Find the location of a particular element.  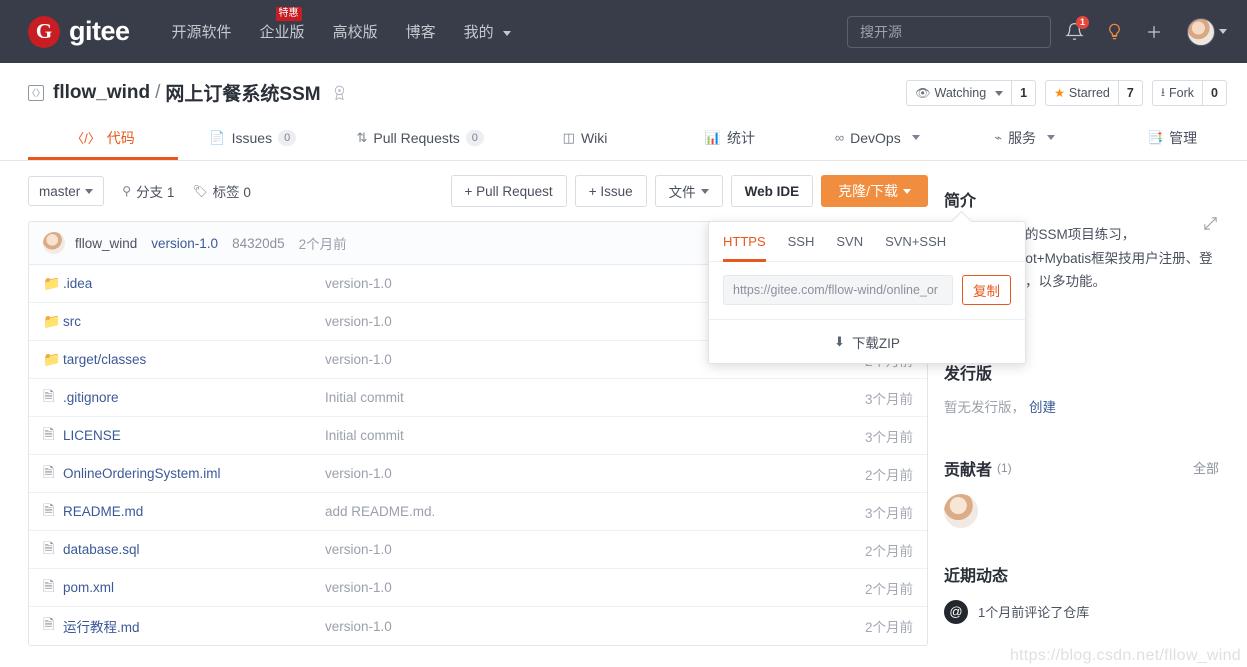

star-button-group: ★ Starred 7 is located at coordinates (1094, 93).